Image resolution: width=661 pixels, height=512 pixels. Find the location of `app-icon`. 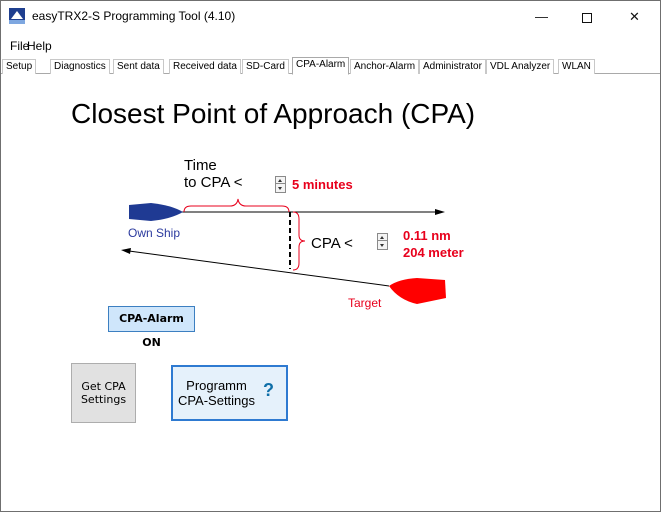

app-icon is located at coordinates (17, 16).